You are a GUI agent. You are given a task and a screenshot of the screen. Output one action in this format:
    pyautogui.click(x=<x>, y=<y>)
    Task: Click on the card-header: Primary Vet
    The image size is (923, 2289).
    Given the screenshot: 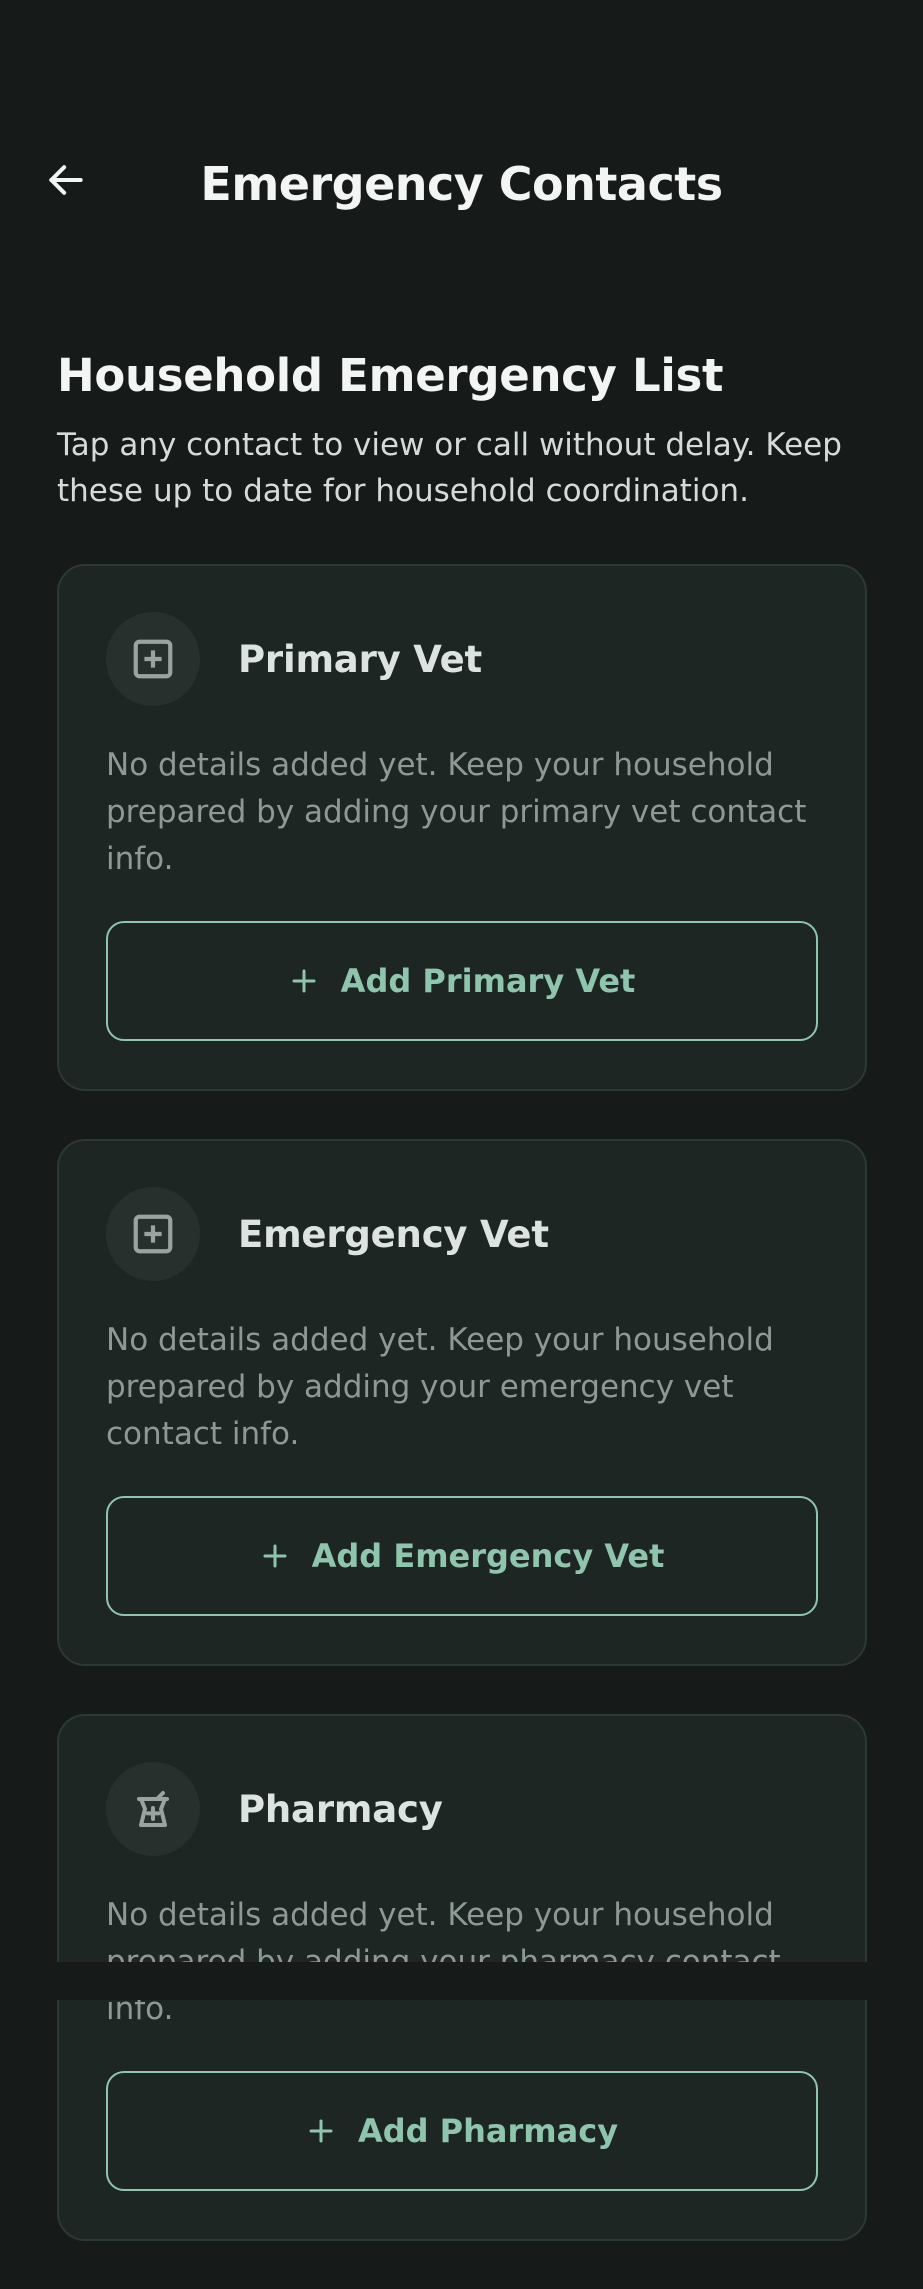 What is the action you would take?
    pyautogui.click(x=462, y=659)
    